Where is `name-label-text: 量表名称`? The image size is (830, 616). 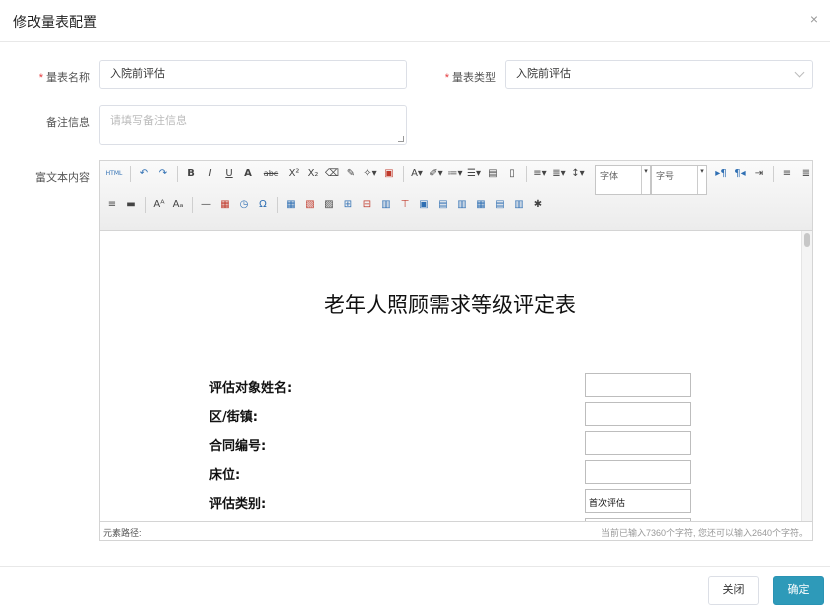 name-label-text: 量表名称 is located at coordinates (68, 78).